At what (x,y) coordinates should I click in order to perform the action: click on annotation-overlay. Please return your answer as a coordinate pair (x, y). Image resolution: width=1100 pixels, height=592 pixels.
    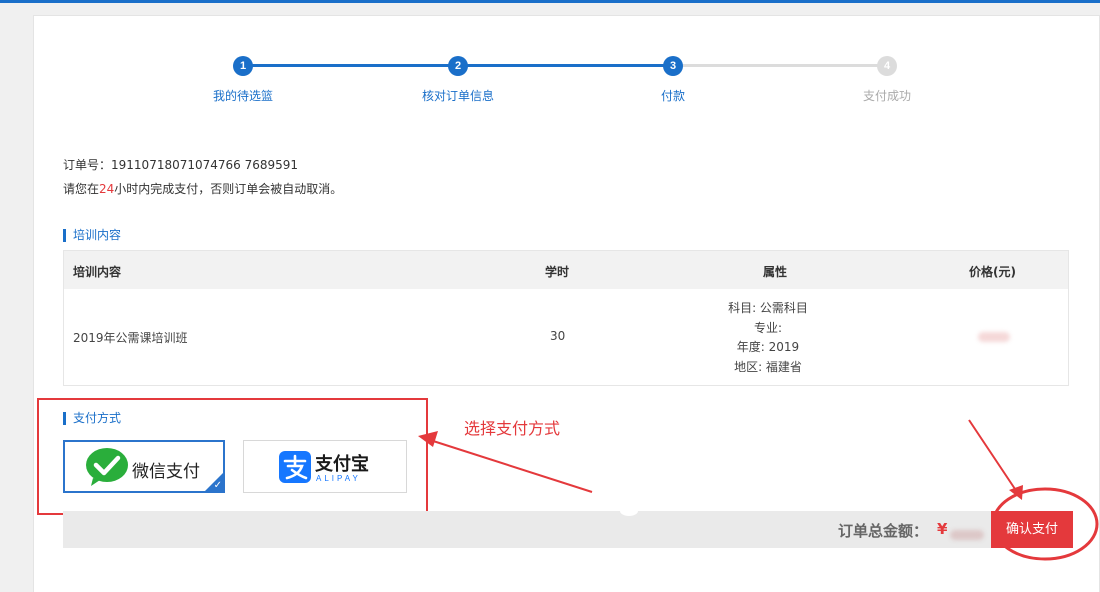
    Looking at the image, I should click on (758, 490).